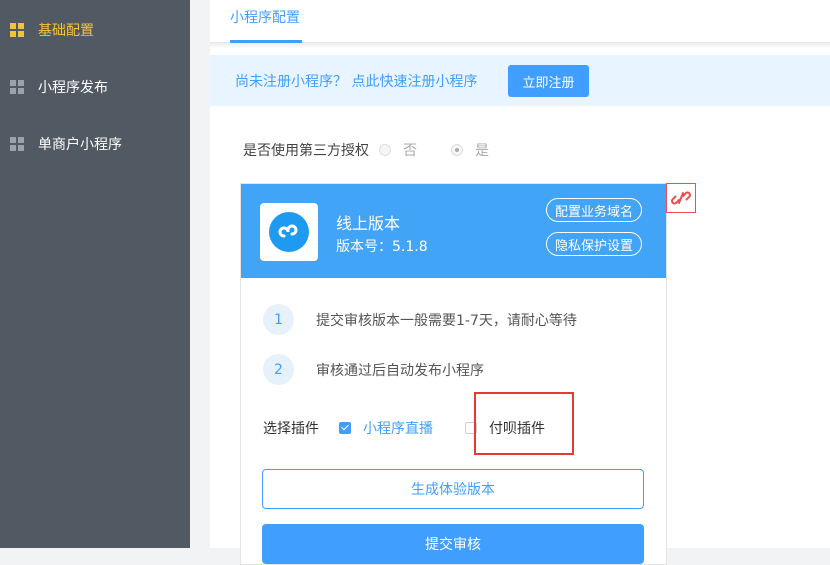 Image resolution: width=830 pixels, height=565 pixels. Describe the element at coordinates (265, 17) in the screenshot. I see `tab-miniprogram-config: 小程序配置` at that location.